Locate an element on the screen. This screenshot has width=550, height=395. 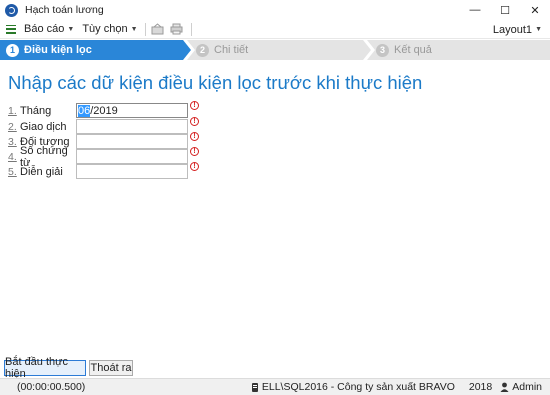
wizard-steps: 1 Điều kiện lọc 2 Chi tiết 3 Kết quả is located at coordinates (275, 50).